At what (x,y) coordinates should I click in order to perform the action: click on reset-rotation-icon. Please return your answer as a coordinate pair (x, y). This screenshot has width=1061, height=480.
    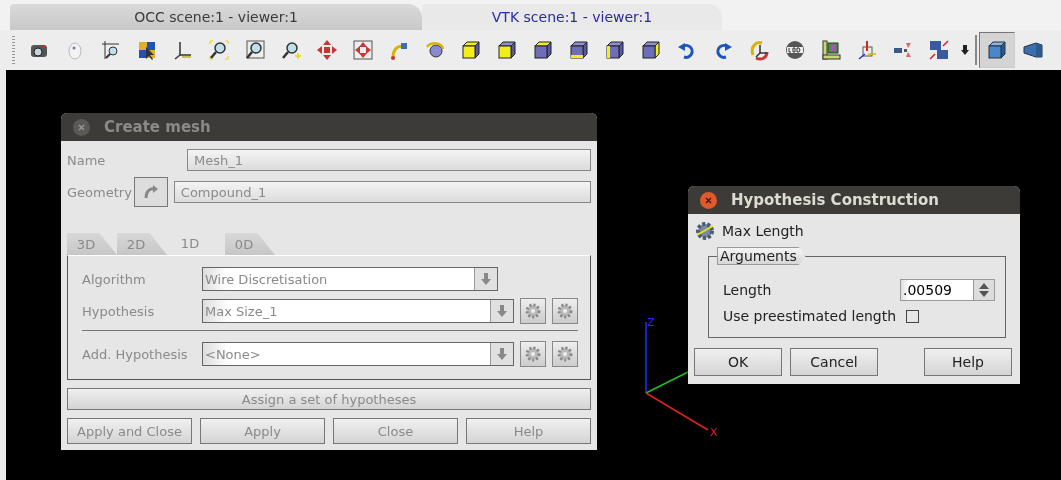
    Looking at the image, I should click on (759, 50).